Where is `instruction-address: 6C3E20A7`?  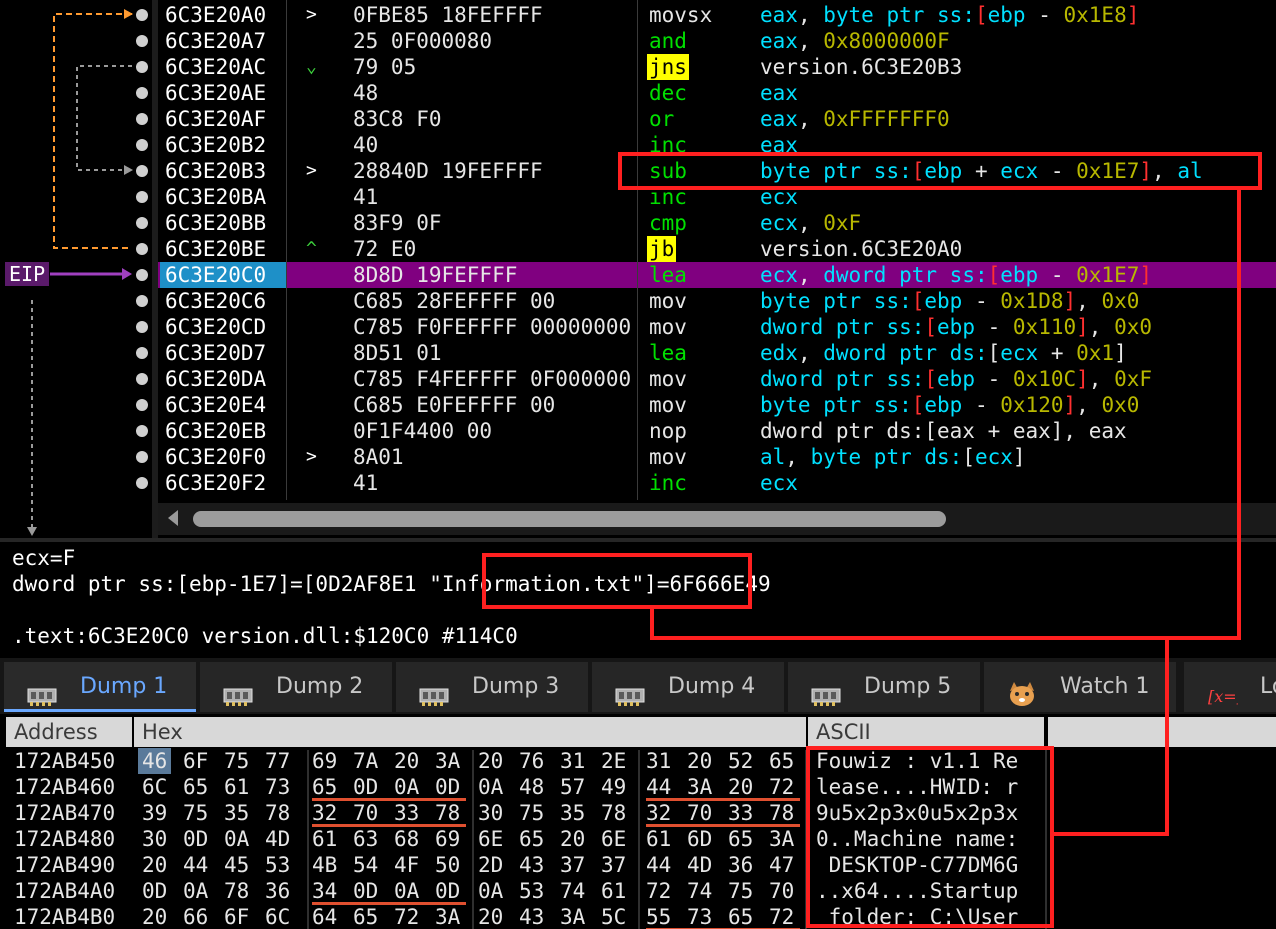 instruction-address: 6C3E20A7 is located at coordinates (215, 41).